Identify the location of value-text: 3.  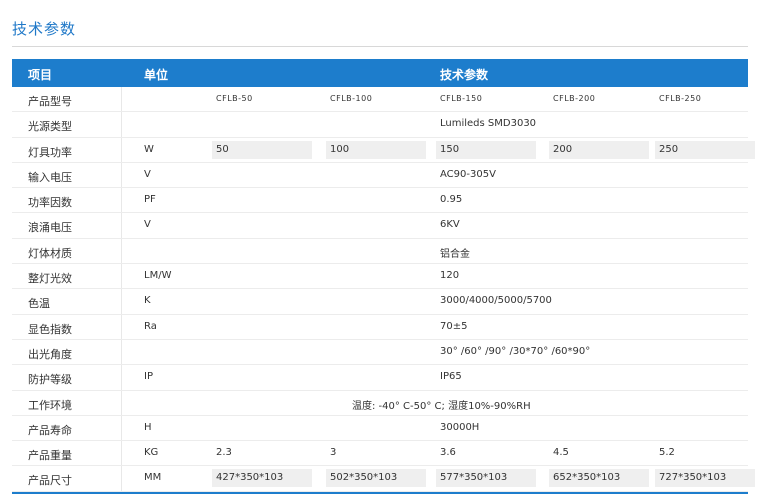
(333, 453).